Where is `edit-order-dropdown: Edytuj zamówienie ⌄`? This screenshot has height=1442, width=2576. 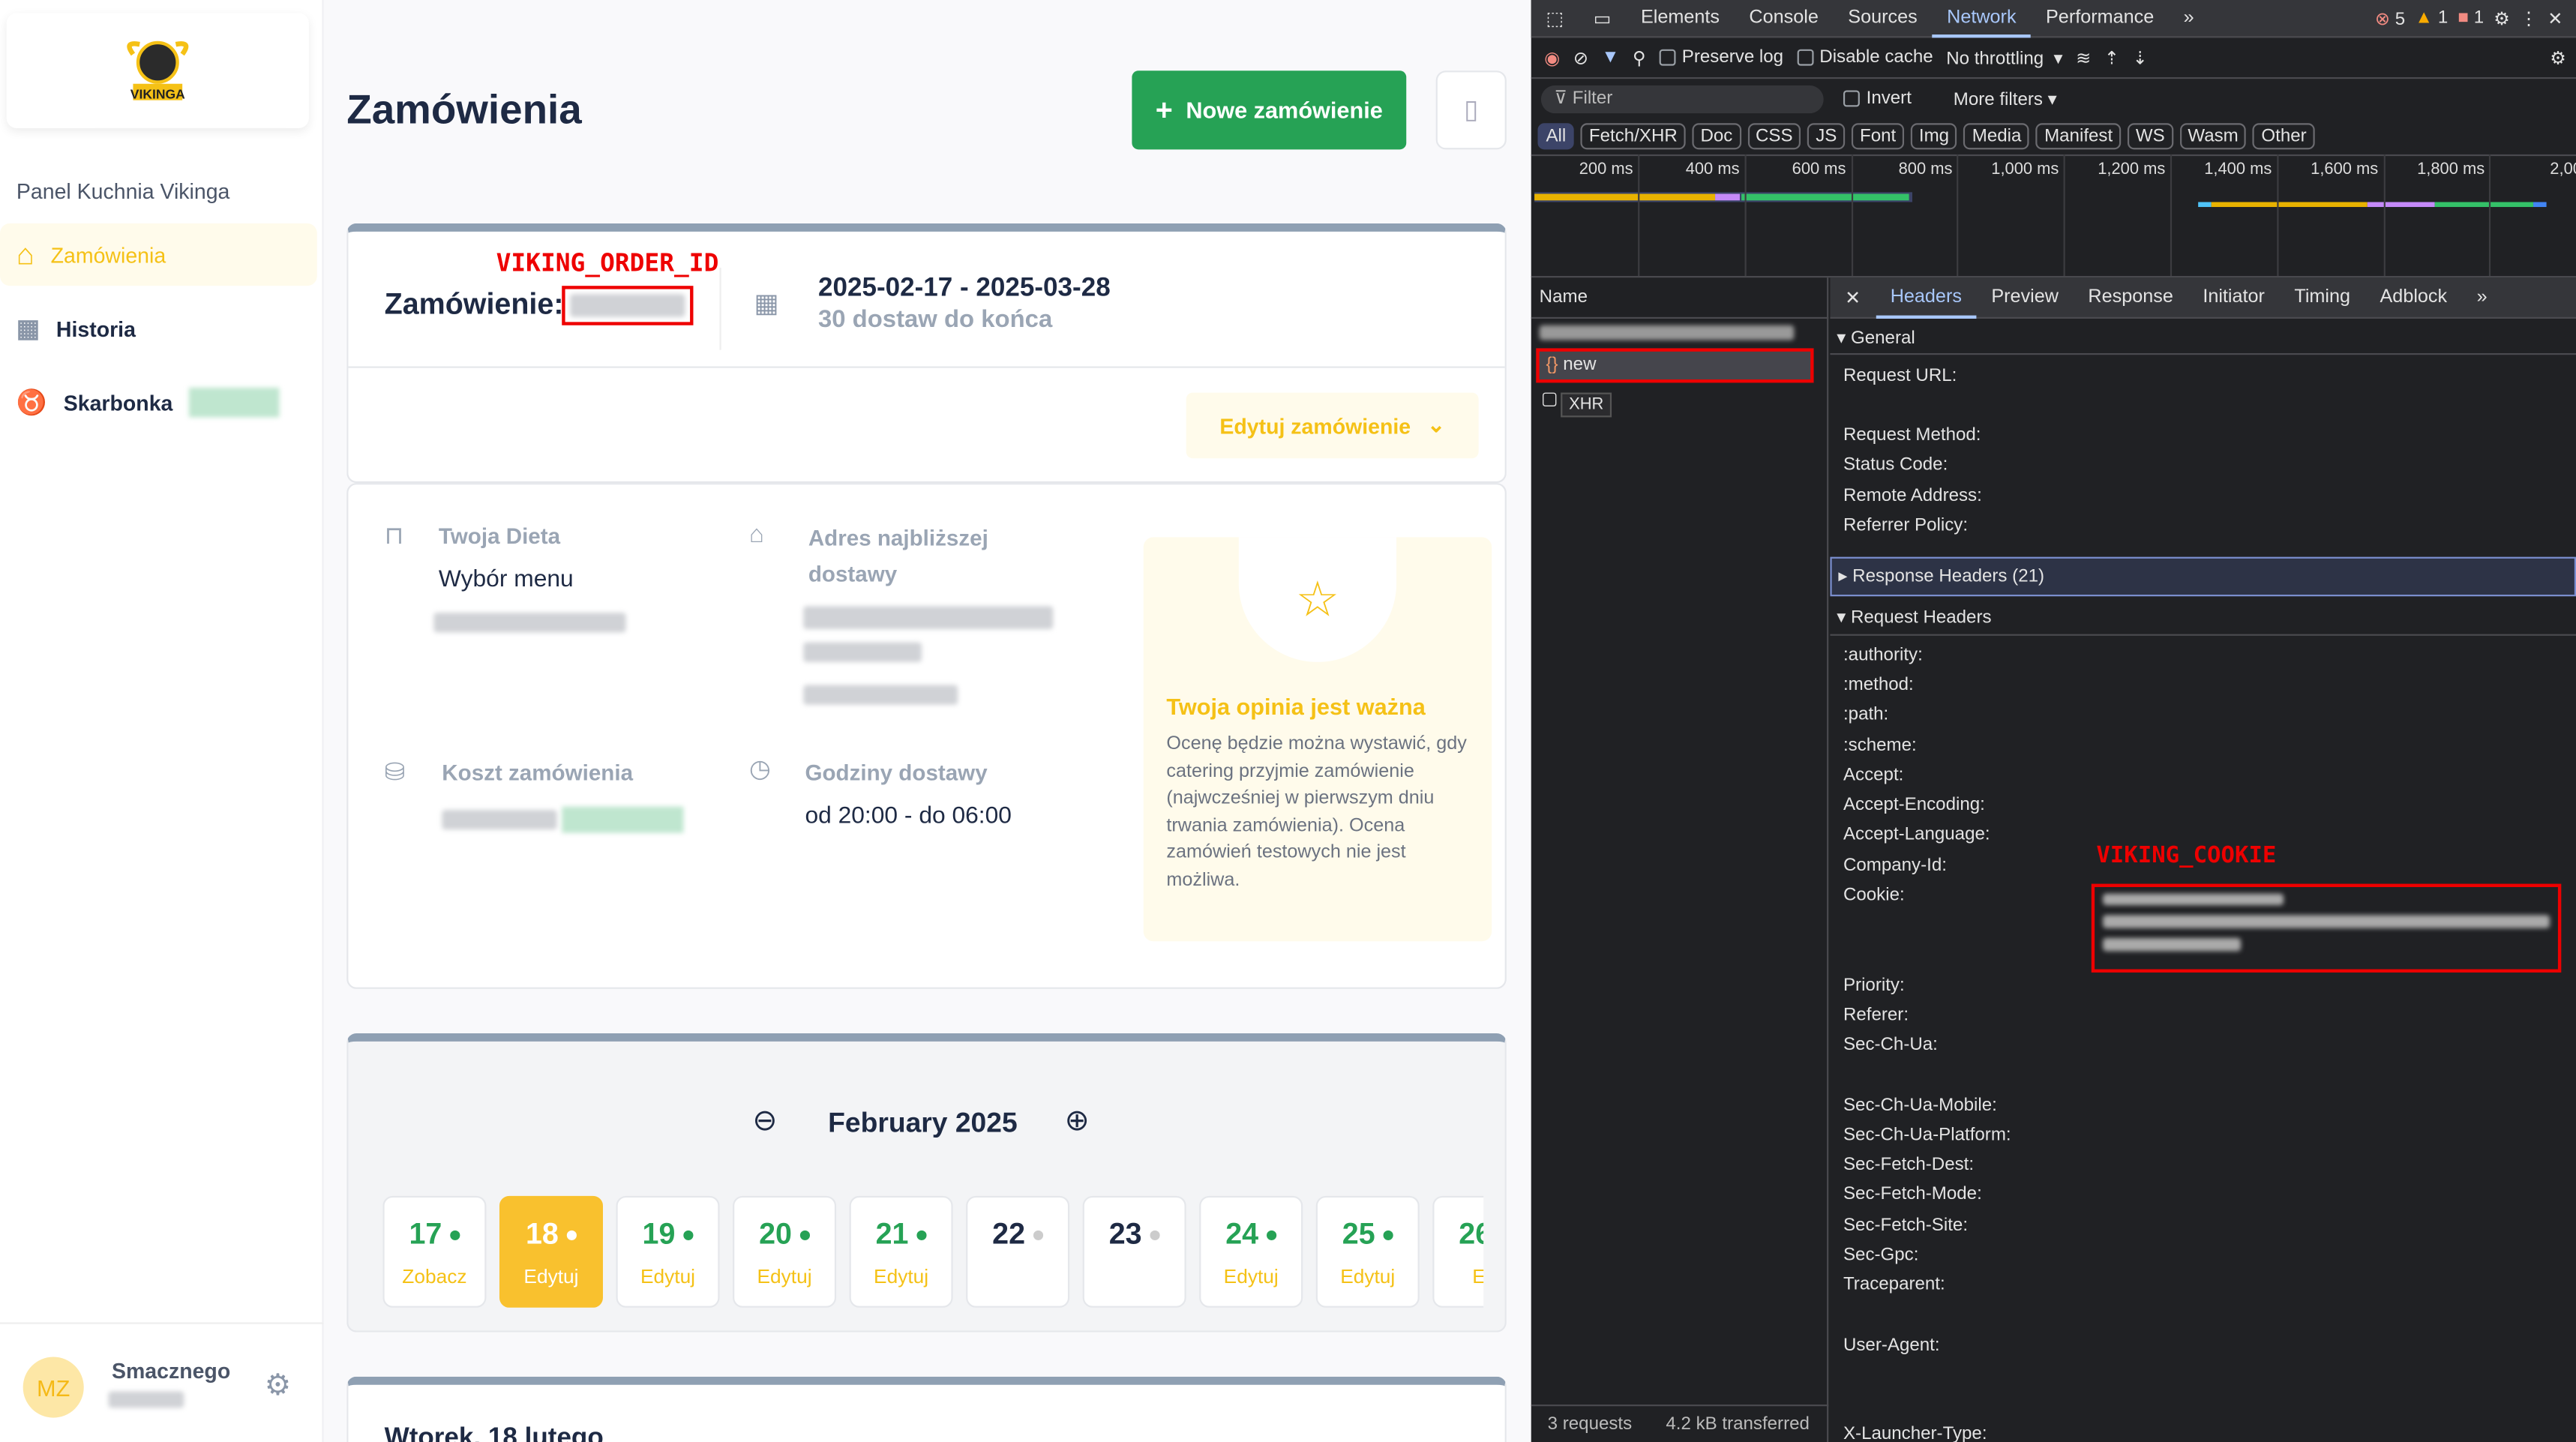 edit-order-dropdown: Edytuj zamówienie ⌄ is located at coordinates (1333, 425).